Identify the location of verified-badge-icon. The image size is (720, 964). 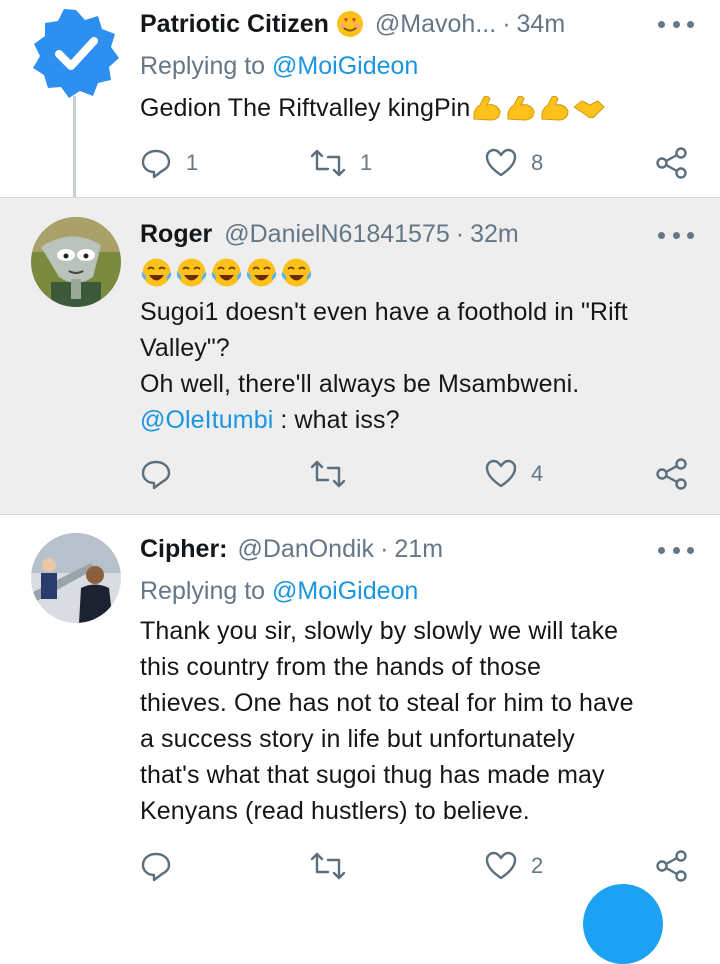
(76, 53).